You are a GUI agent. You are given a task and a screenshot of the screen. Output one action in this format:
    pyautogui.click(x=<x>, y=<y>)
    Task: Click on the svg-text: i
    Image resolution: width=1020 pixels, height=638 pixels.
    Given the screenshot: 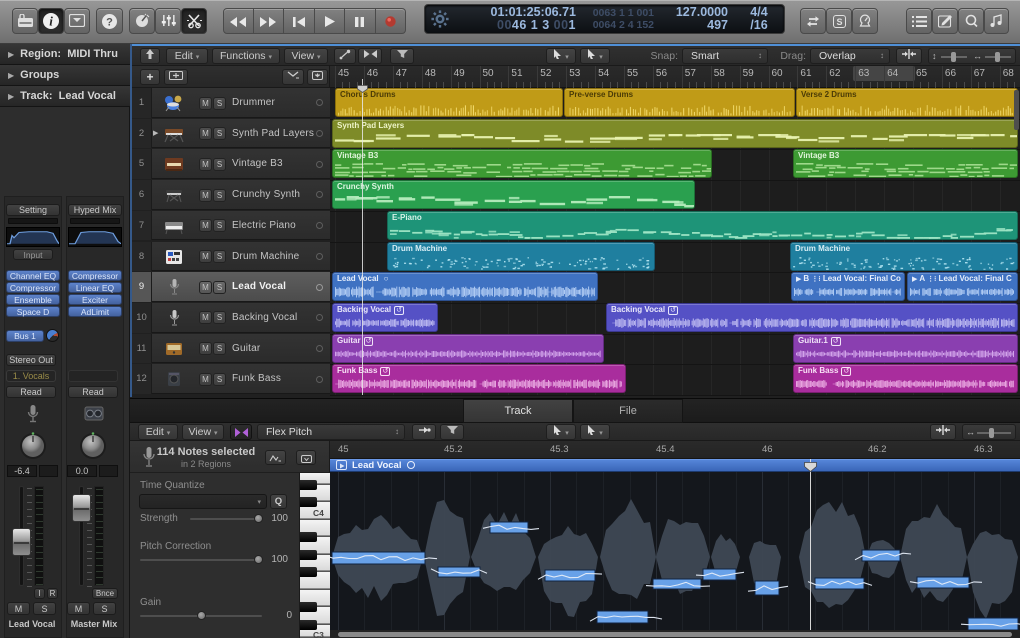 What is the action you would take?
    pyautogui.click(x=51, y=21)
    